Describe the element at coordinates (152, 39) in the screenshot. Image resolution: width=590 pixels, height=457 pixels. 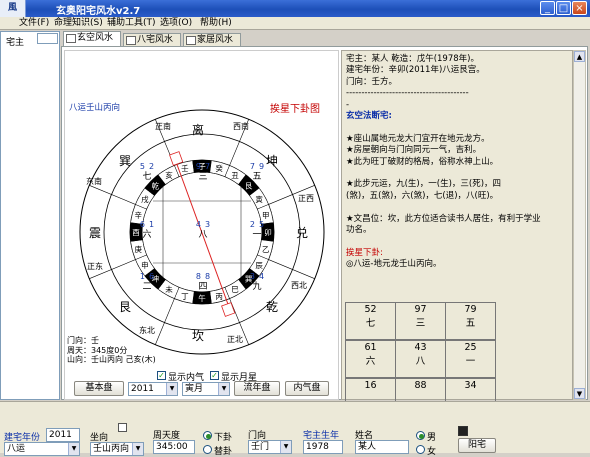
I see `tab-bazhai: 八宅风水` at that location.